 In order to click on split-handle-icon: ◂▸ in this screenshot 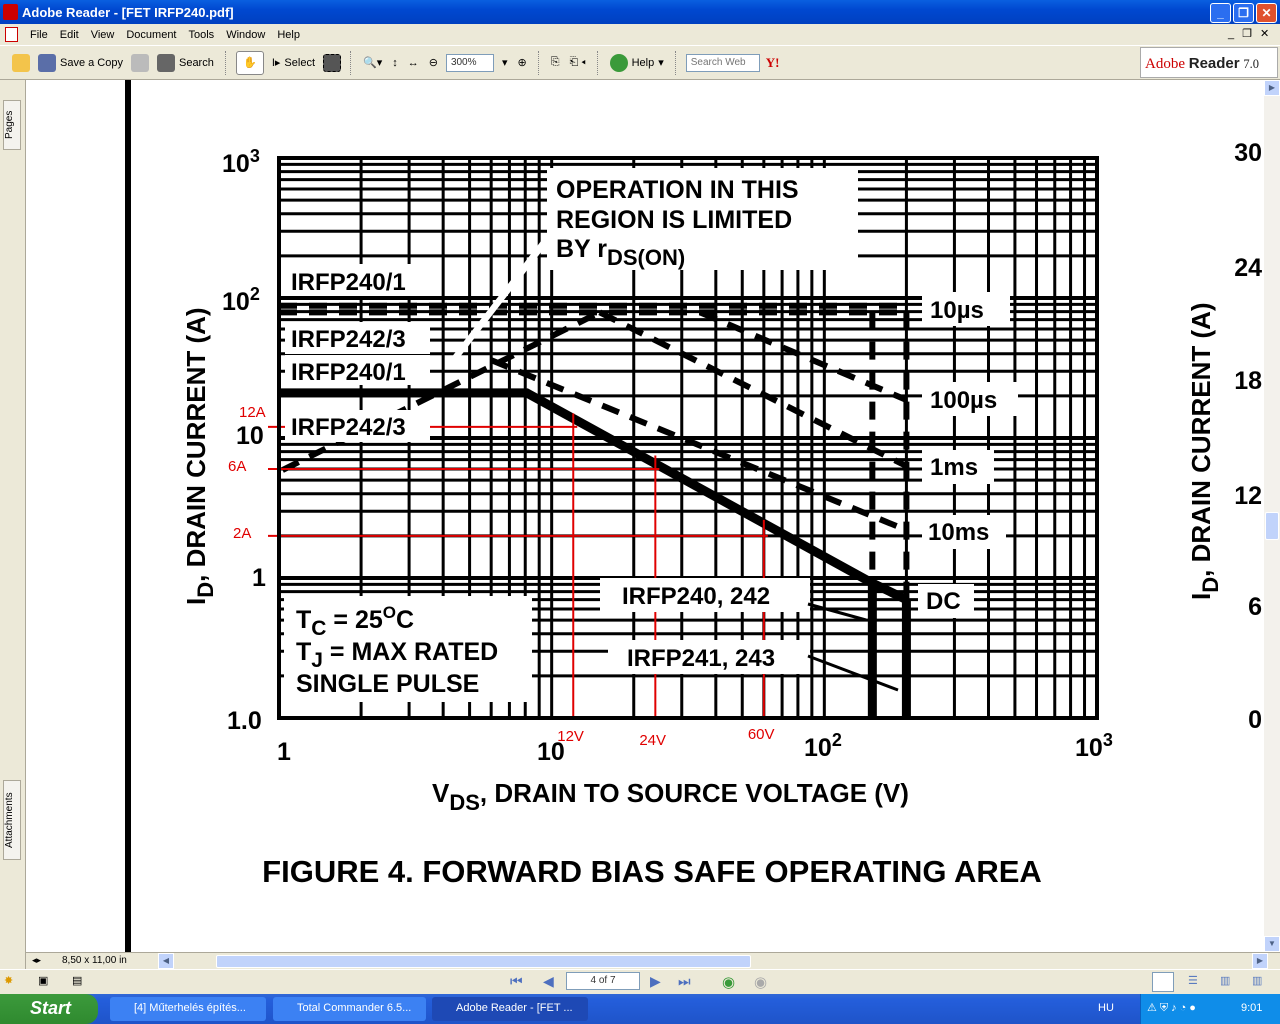, I will do `click(36, 960)`.